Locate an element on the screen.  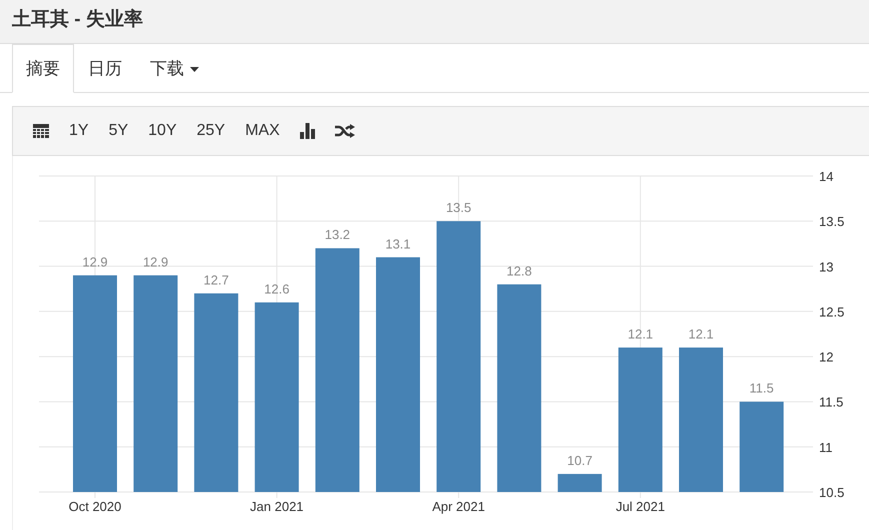
x-axis-label: Jul 2021 is located at coordinates (640, 506).